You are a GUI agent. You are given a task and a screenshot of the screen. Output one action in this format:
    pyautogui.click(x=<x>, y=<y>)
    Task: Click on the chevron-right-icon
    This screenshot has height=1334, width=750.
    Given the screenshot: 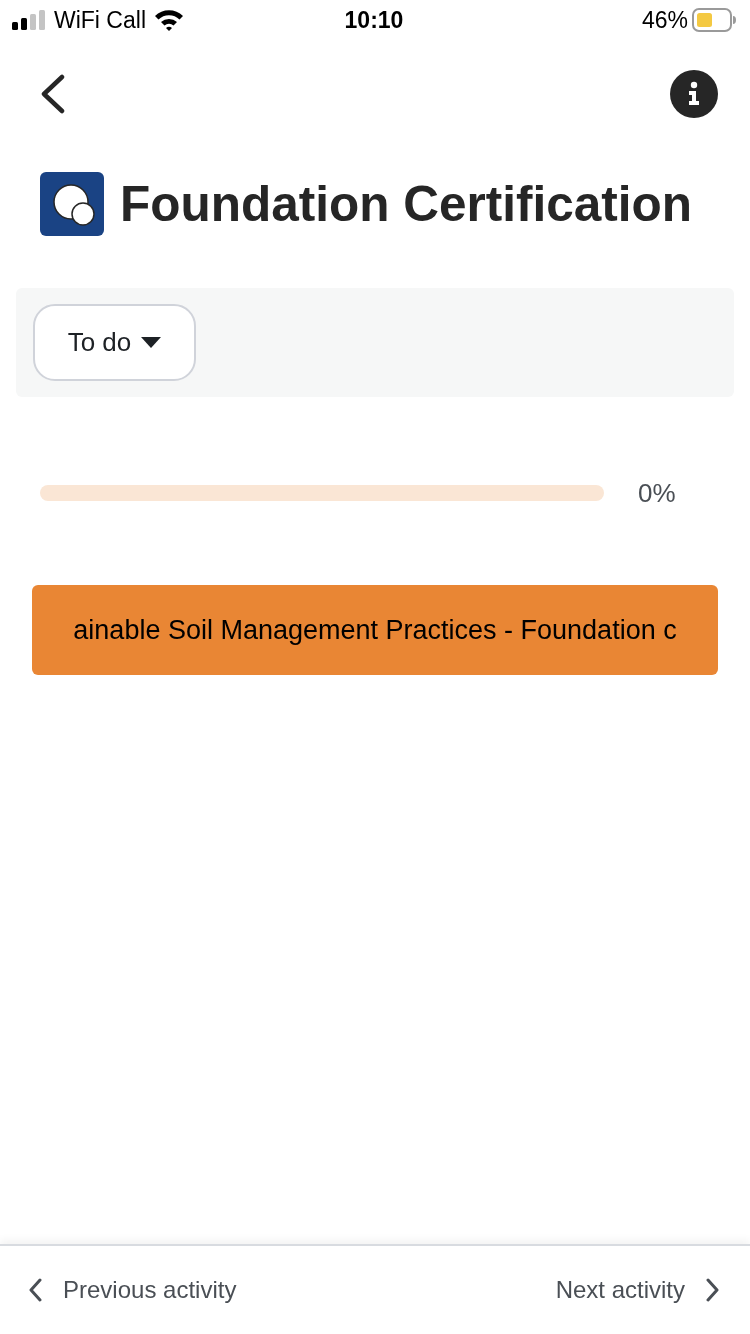 What is the action you would take?
    pyautogui.click(x=712, y=1290)
    